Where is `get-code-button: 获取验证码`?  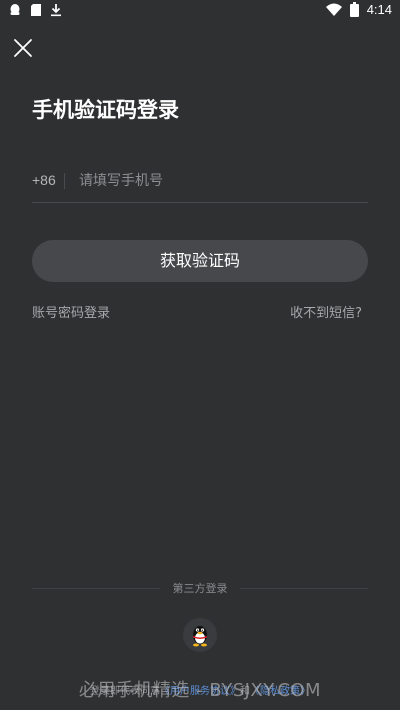
get-code-button: 获取验证码 is located at coordinates (200, 261).